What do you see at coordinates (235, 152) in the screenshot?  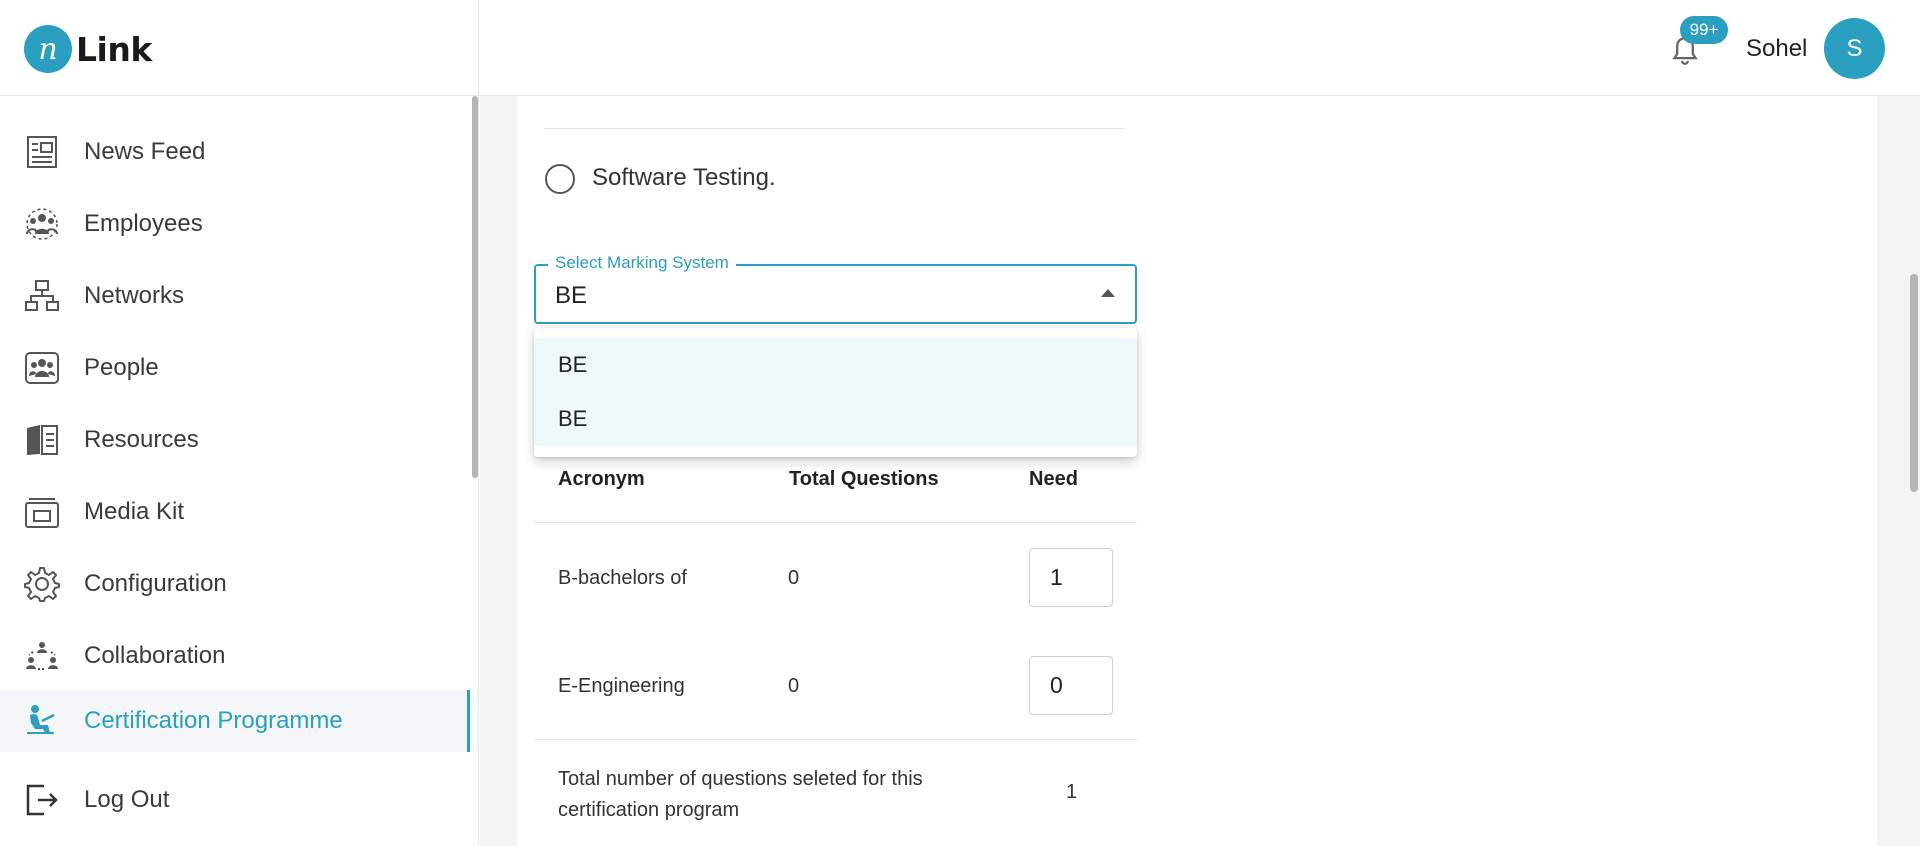 I see `sidebar-item-news-feed: News Feed` at bounding box center [235, 152].